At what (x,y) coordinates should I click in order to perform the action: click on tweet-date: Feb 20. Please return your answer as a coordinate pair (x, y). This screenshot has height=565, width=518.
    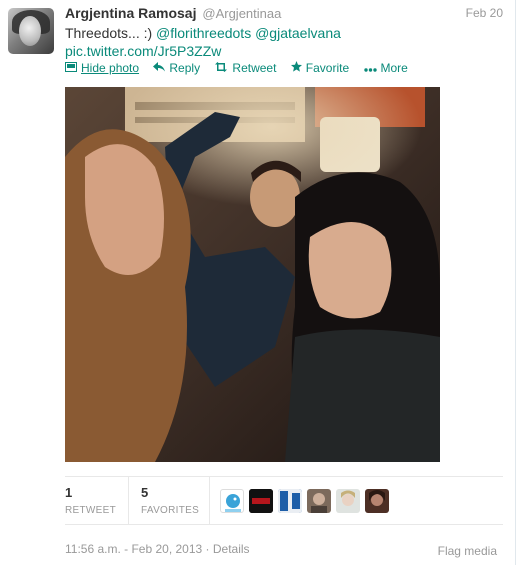
    Looking at the image, I should click on (484, 13).